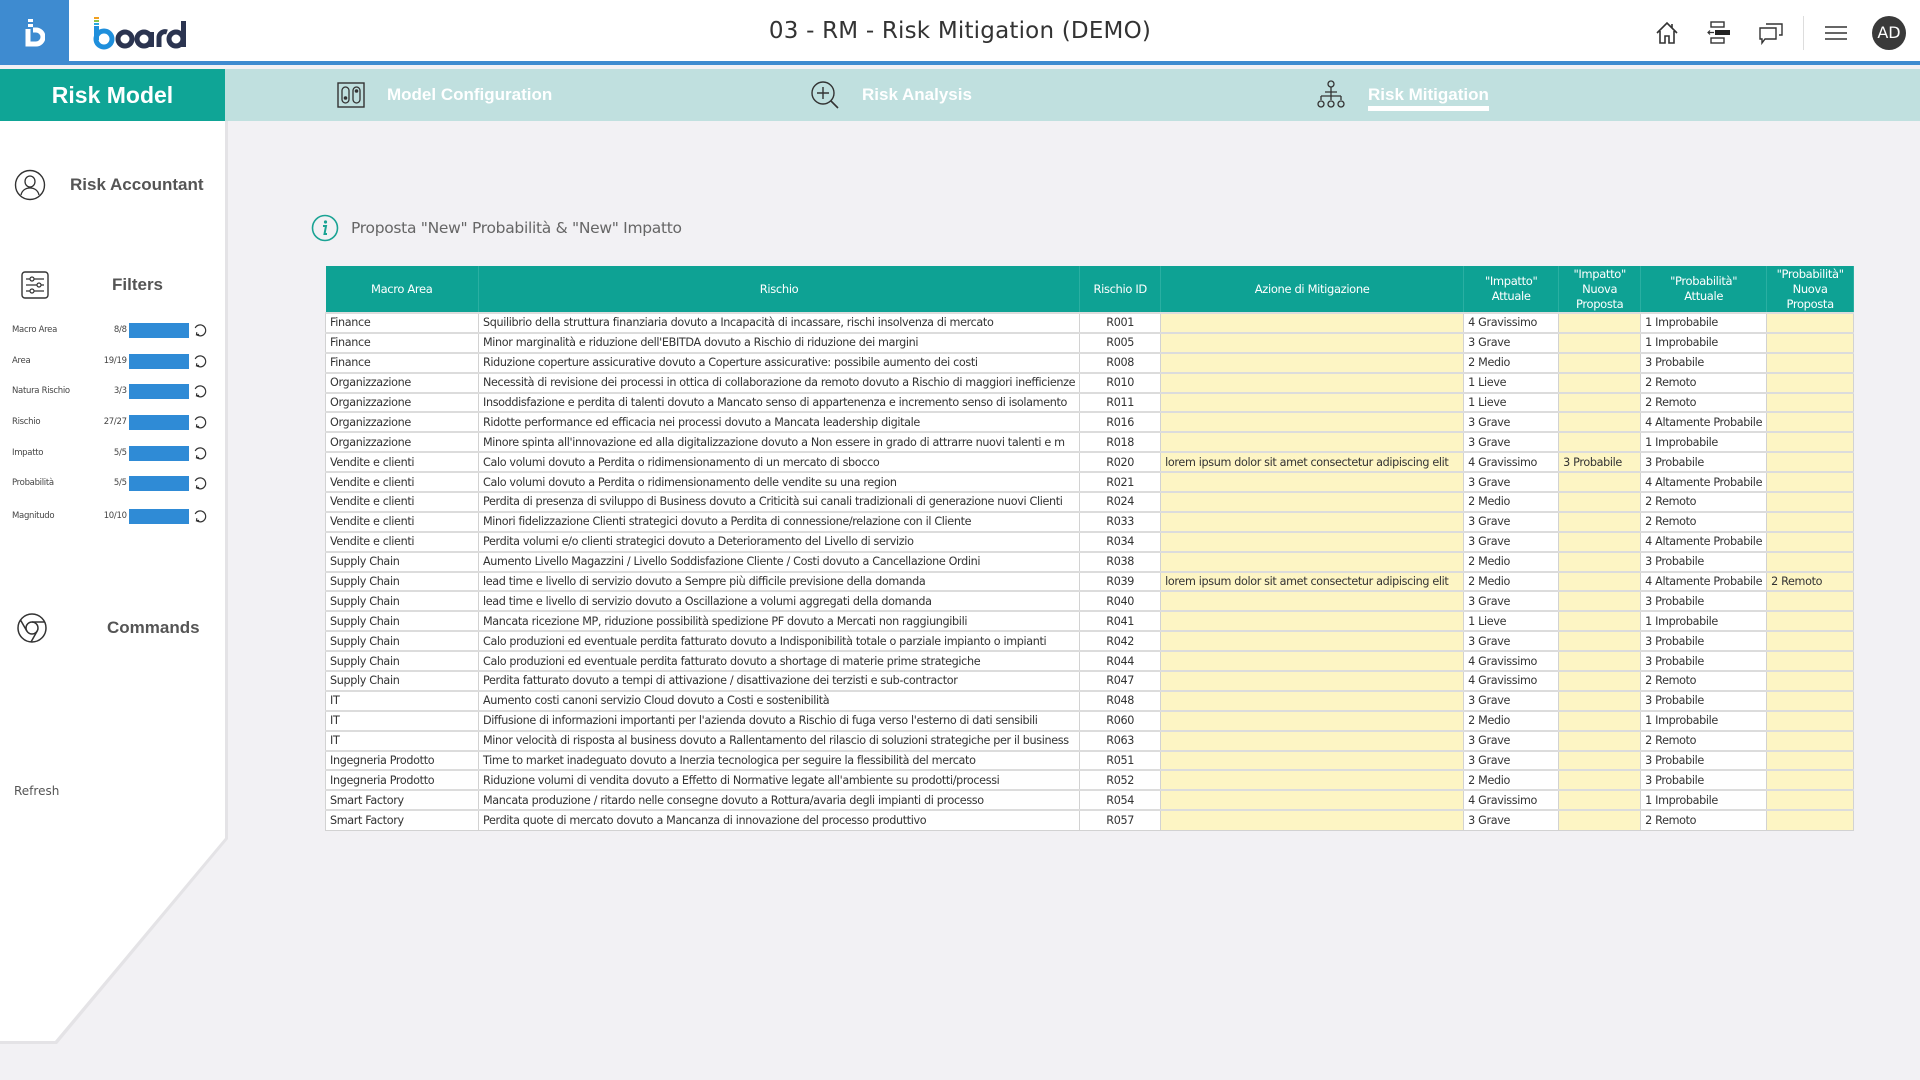 The height and width of the screenshot is (1080, 1920). I want to click on filter-row: Natura Rischio 3/3, so click(109, 391).